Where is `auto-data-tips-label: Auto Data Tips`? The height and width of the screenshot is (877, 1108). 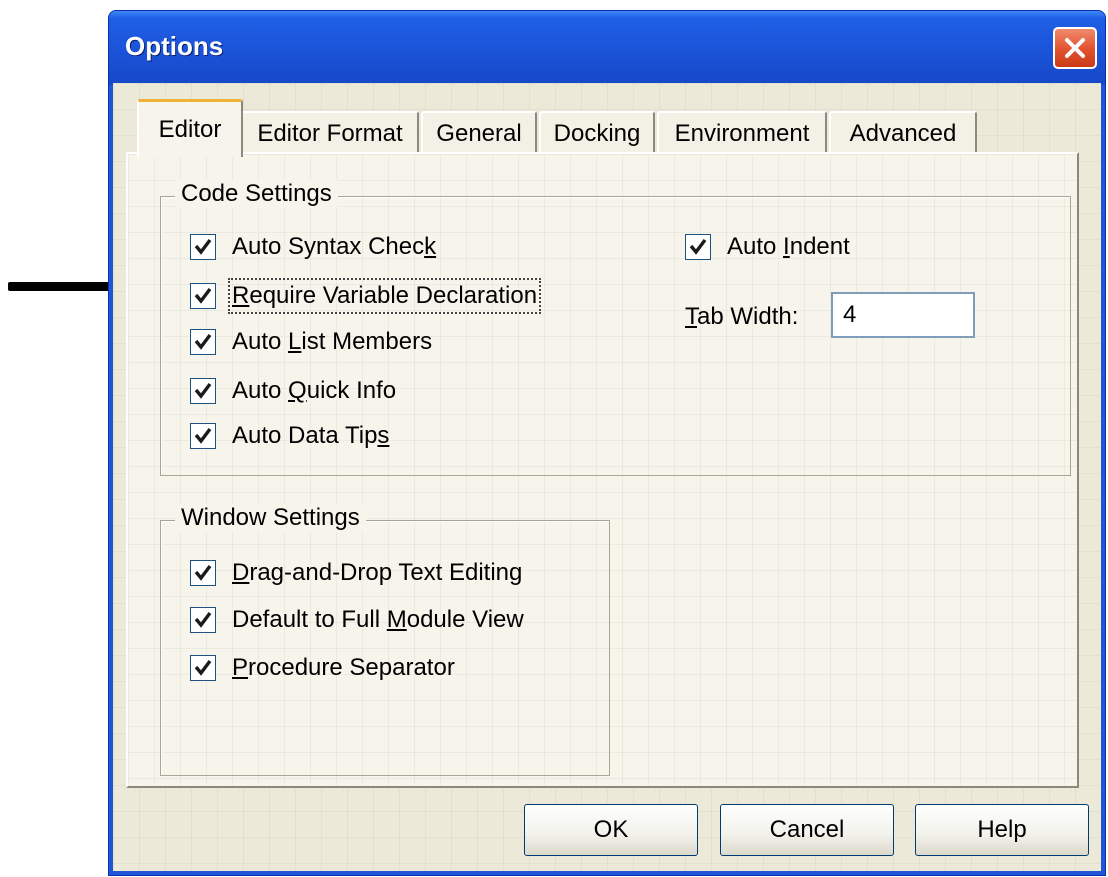
auto-data-tips-label: Auto Data Tips is located at coordinates (311, 435).